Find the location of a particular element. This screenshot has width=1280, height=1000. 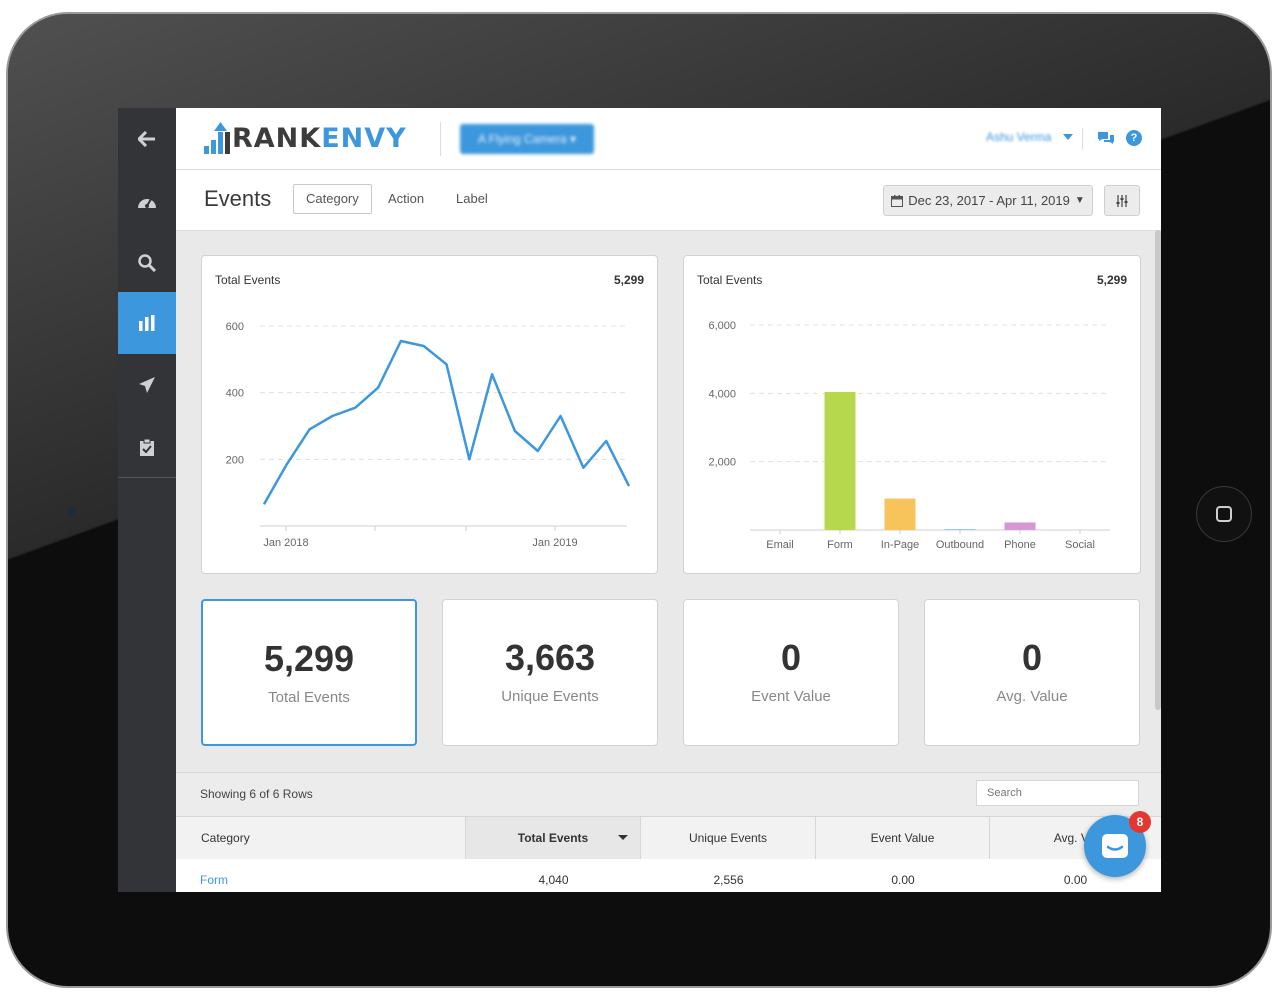

home-button is located at coordinates (1224, 514).